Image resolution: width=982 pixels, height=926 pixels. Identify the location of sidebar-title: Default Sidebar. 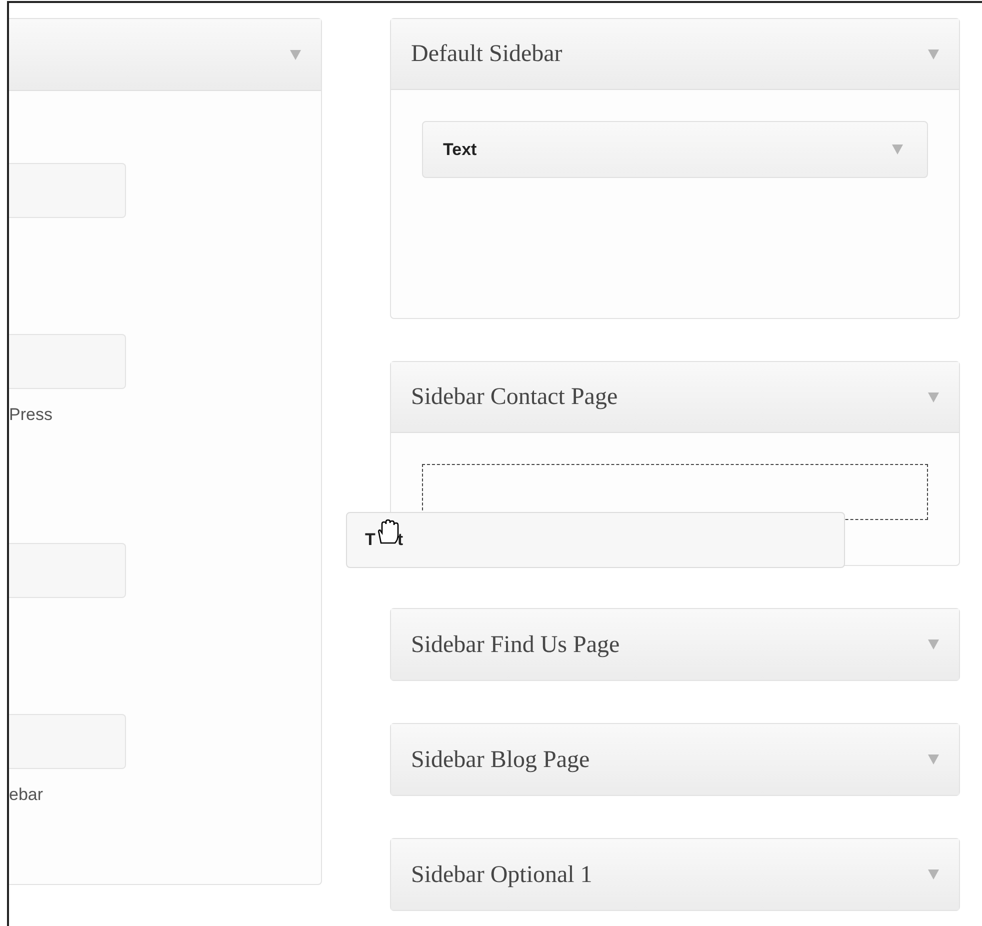
(486, 54).